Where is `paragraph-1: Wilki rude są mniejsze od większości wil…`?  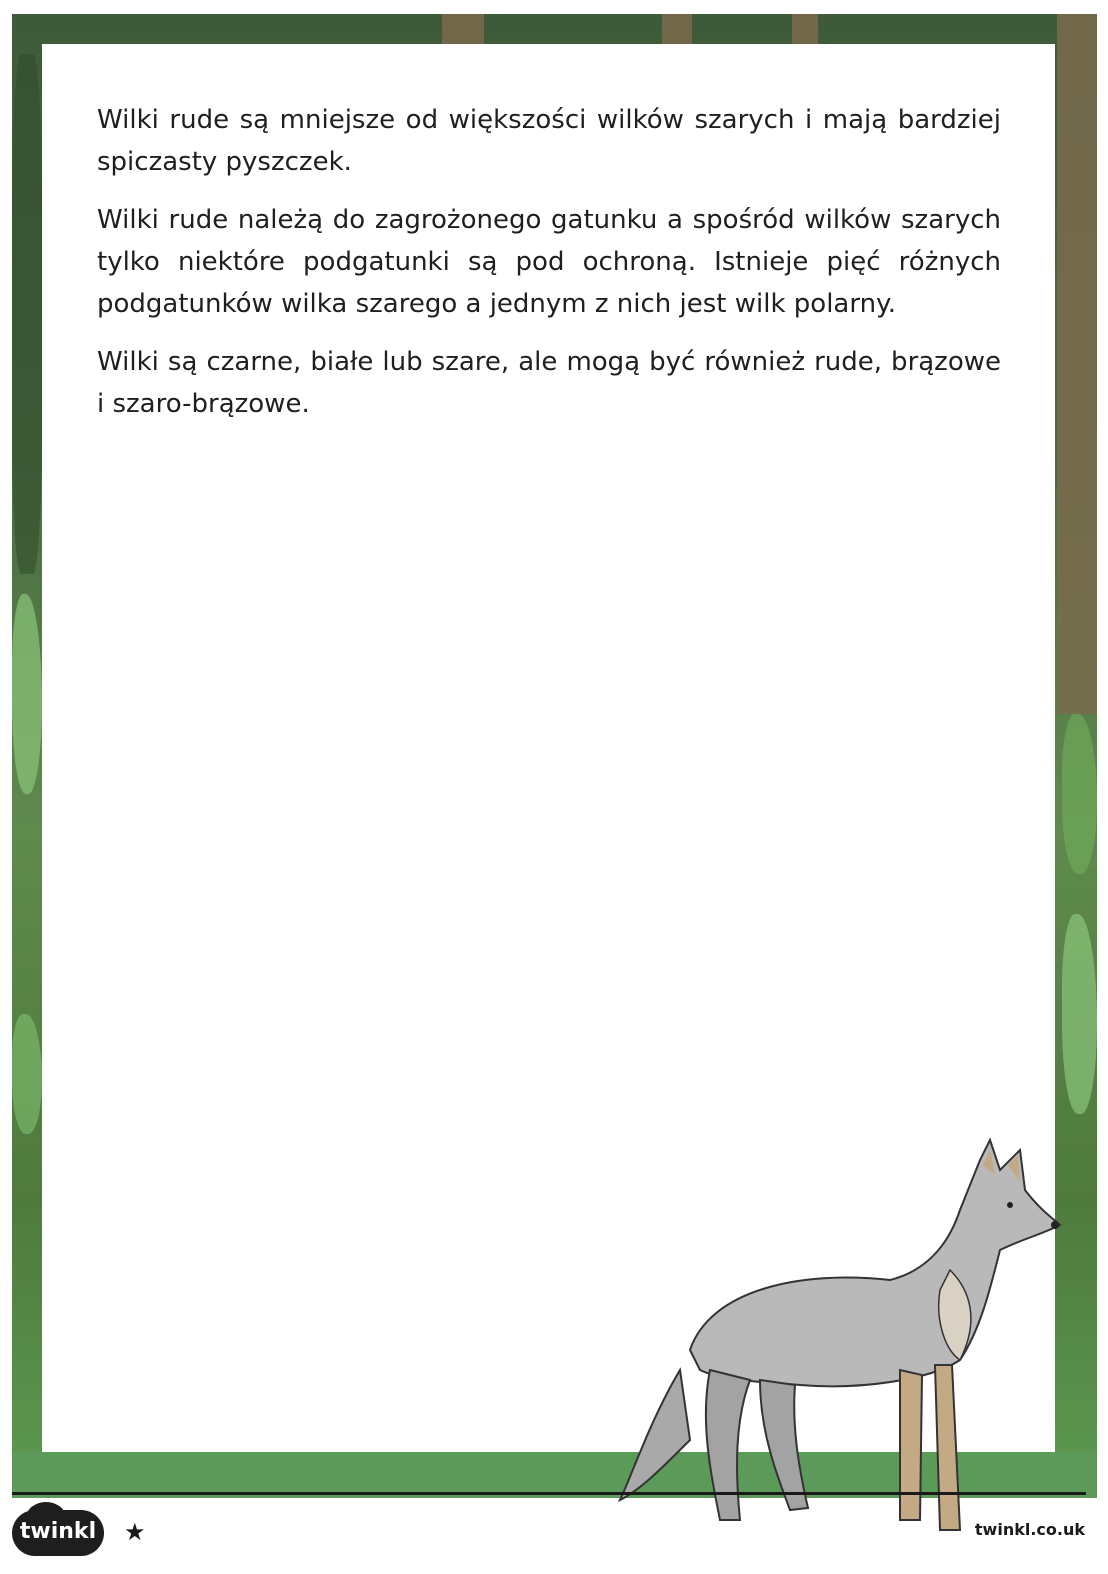
paragraph-1: Wilki rude są mniejsze od większości wil… is located at coordinates (549, 141).